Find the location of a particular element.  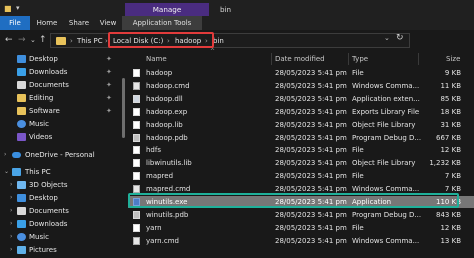

sidebar-item-pictures: › Pictures is located at coordinates (60, 250).